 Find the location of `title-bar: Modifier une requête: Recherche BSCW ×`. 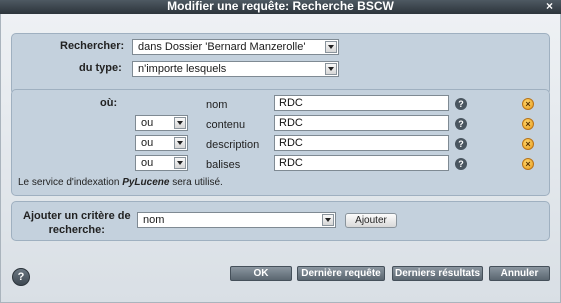

title-bar: Modifier une requête: Recherche BSCW × is located at coordinates (280, 7).